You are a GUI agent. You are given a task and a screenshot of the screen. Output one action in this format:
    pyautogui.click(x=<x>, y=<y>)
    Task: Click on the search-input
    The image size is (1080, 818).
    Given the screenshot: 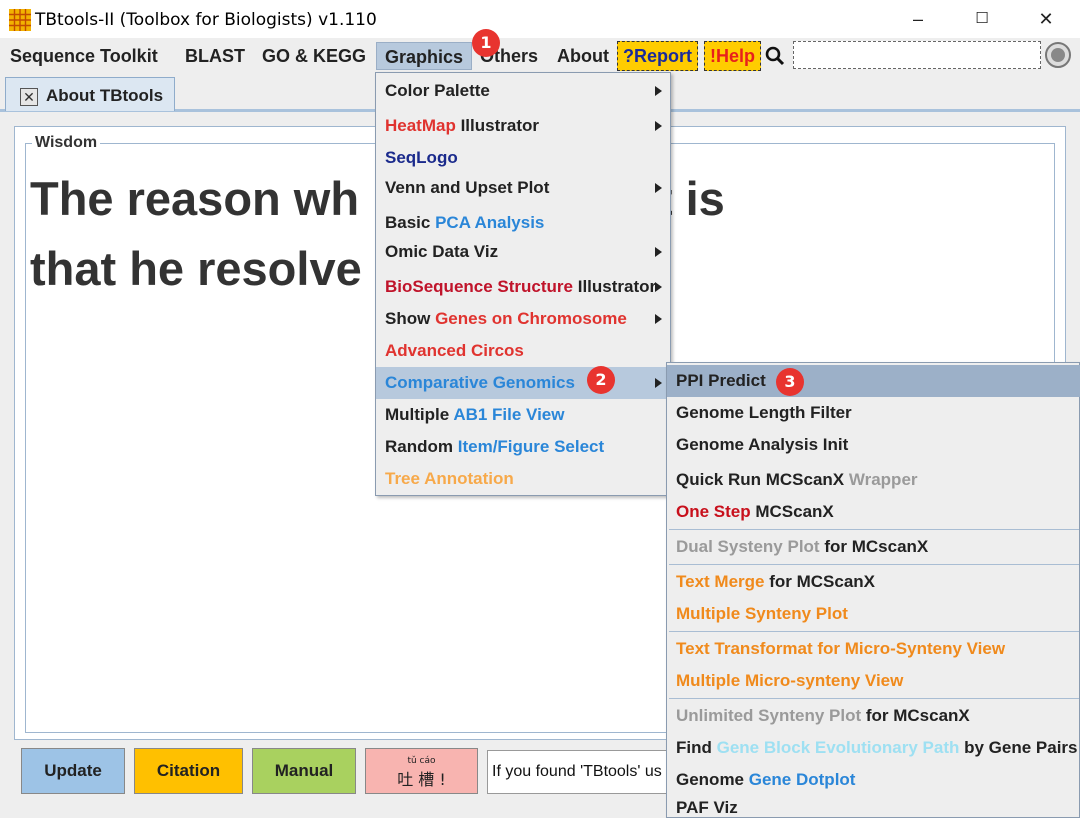 What is the action you would take?
    pyautogui.click(x=917, y=55)
    